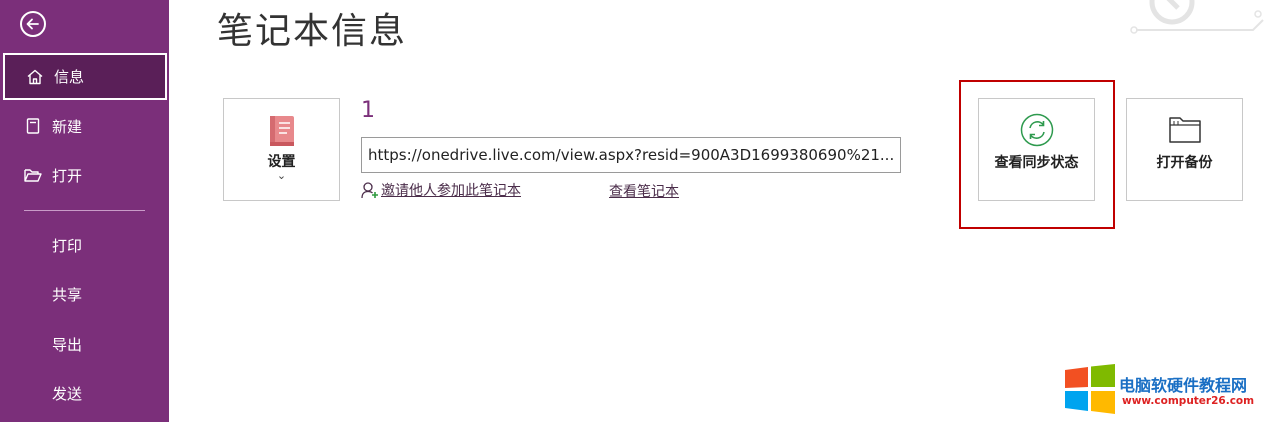 The width and height of the screenshot is (1269, 422). I want to click on settings-tile: 设置 ⌄, so click(281, 149).